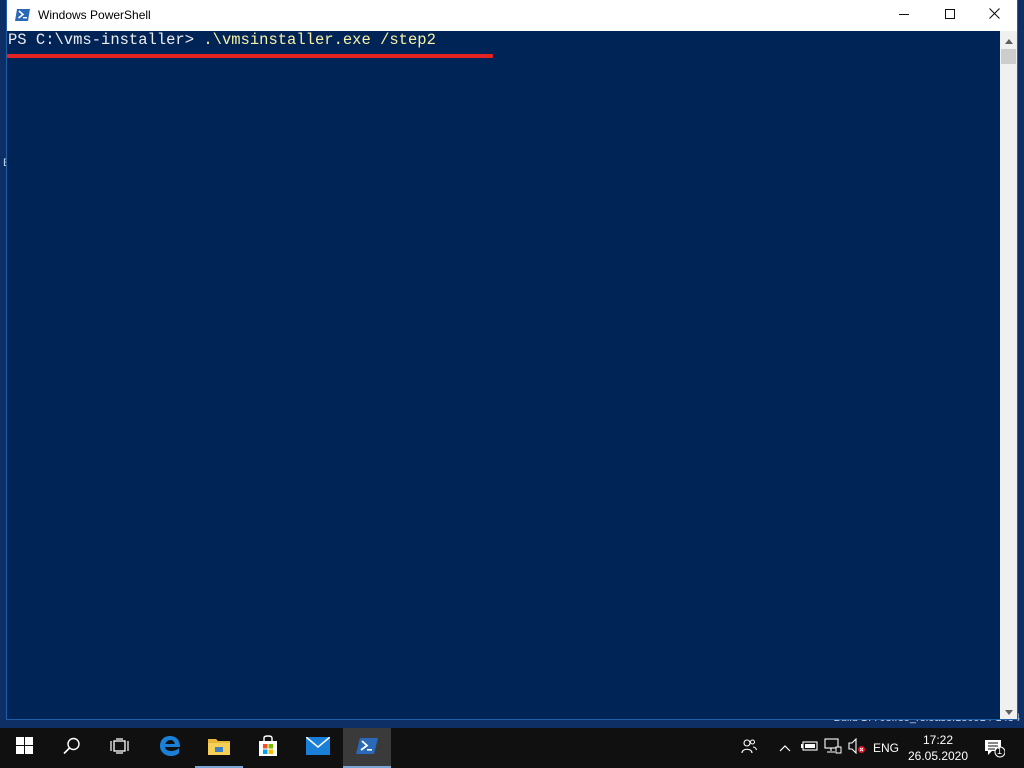 The width and height of the screenshot is (1024, 768). I want to click on window-titlebar: Windows PowerShell, so click(512, 15).